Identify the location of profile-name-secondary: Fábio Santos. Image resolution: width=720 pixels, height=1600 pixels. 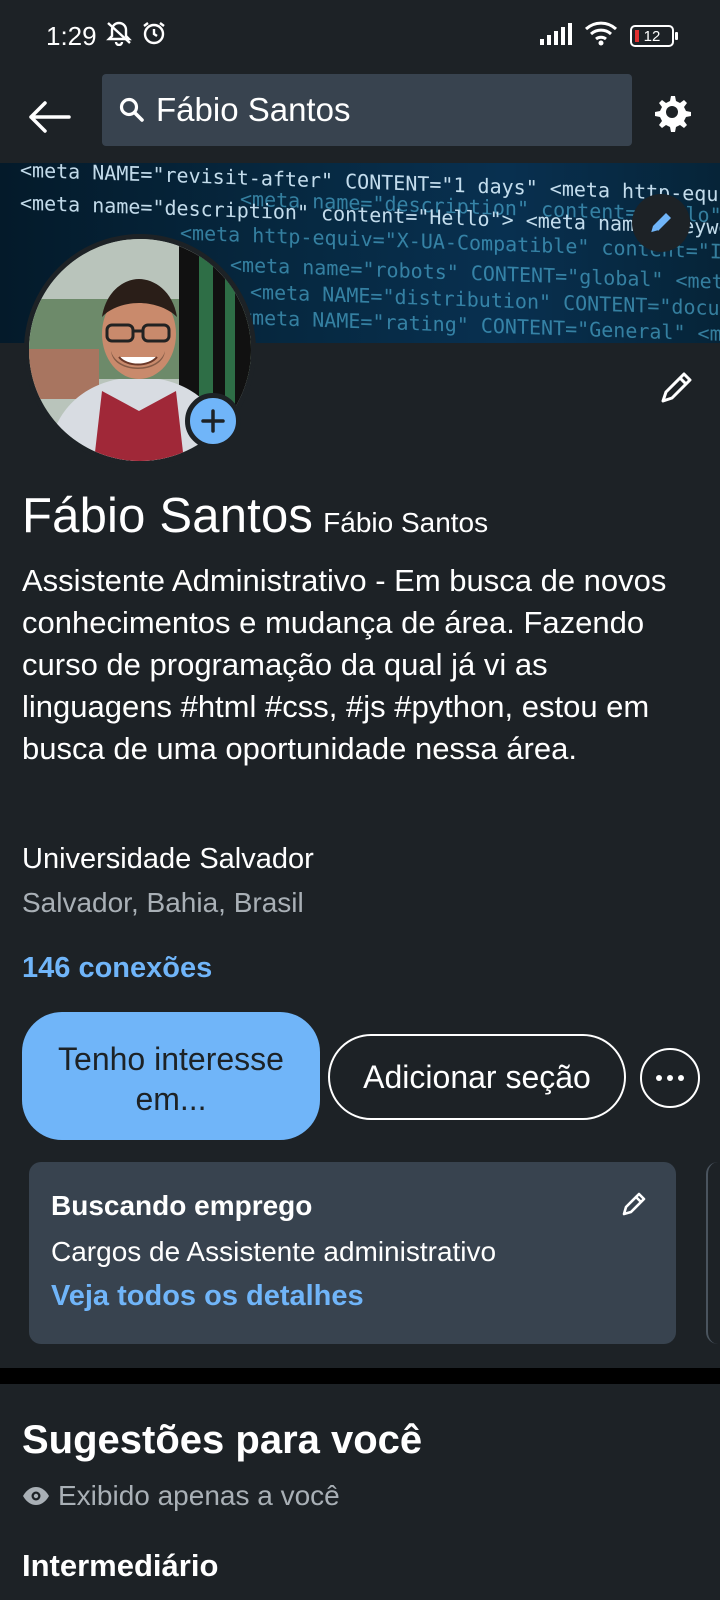
(406, 522).